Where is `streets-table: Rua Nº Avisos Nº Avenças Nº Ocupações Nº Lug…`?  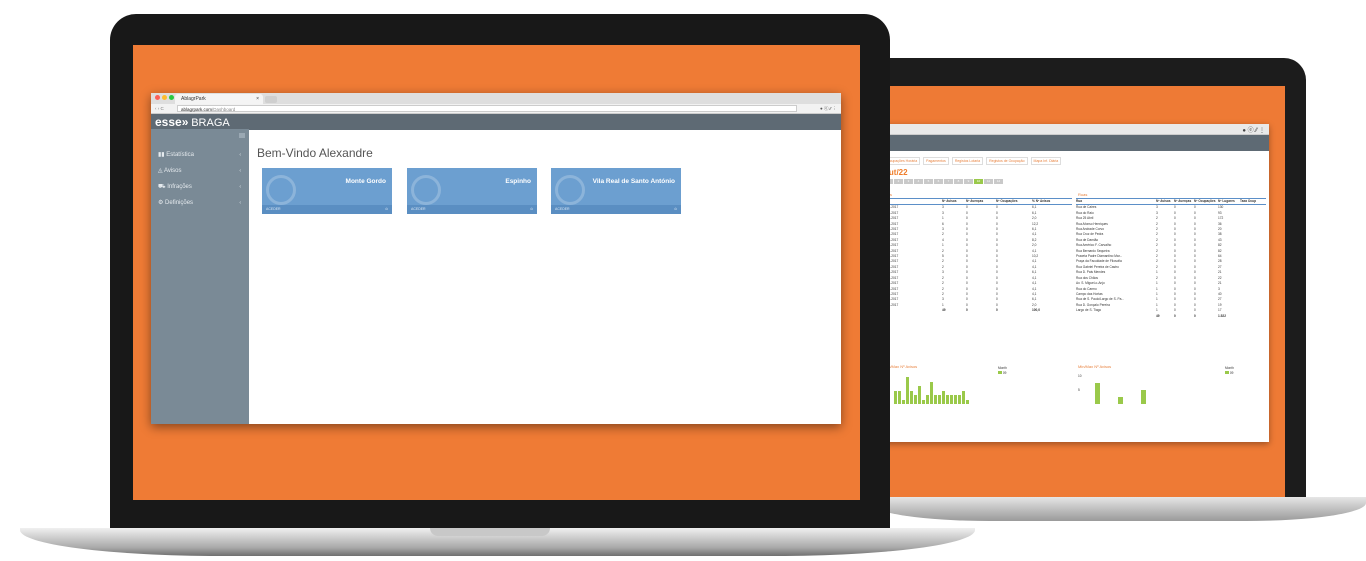 streets-table: Rua Nº Avisos Nº Avenças Nº Ocupações Nº Lug… is located at coordinates (1171, 258).